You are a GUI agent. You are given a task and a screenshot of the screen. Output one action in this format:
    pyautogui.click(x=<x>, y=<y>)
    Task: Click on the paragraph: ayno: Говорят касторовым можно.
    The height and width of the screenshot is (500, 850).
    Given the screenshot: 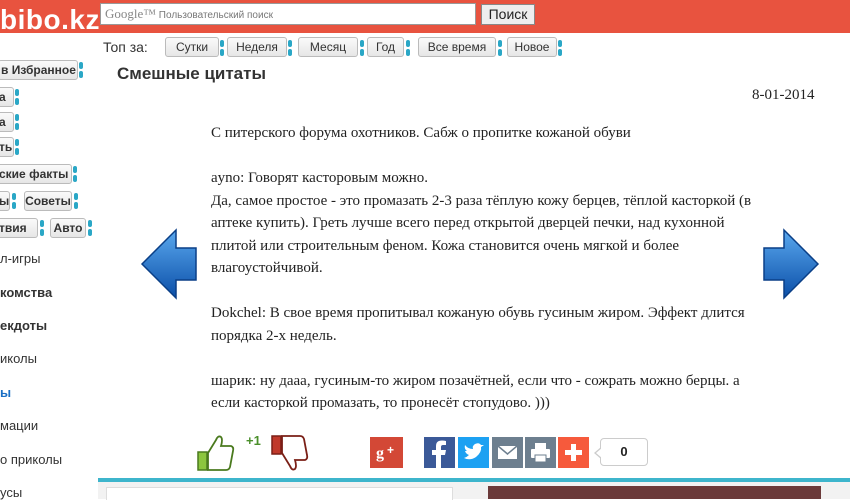 What is the action you would take?
    pyautogui.click(x=320, y=178)
    